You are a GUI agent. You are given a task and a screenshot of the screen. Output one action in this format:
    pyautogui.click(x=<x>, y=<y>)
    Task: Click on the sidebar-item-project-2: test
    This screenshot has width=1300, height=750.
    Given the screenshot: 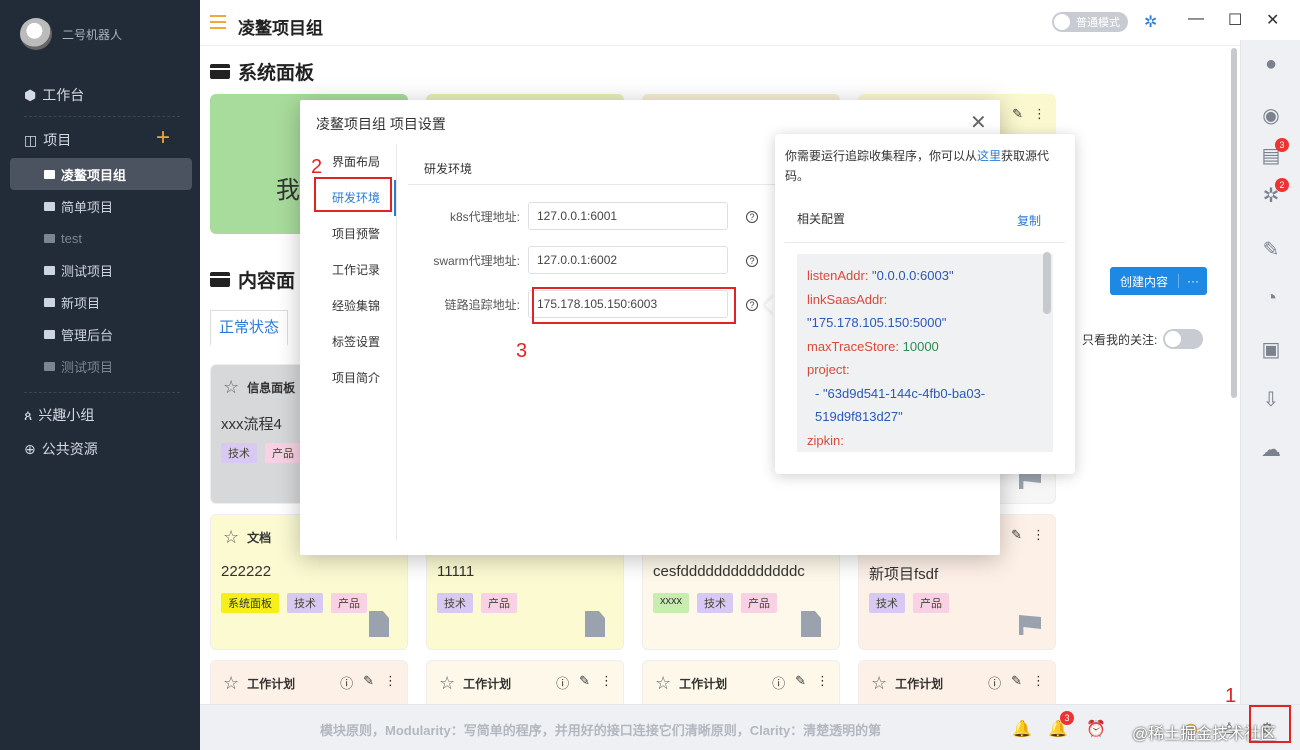 What is the action you would take?
    pyautogui.click(x=101, y=238)
    